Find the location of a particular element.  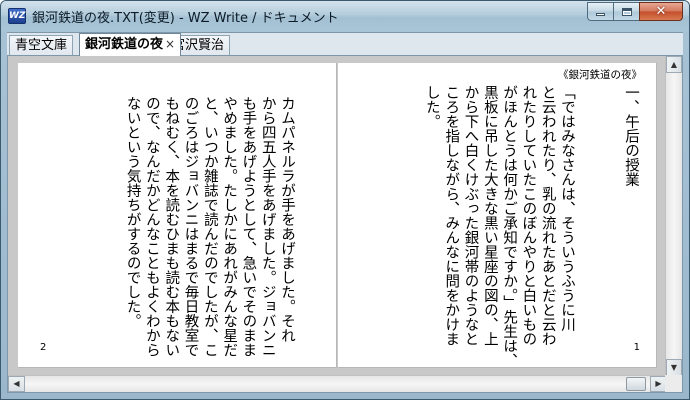

horizontal-scroll-thumb is located at coordinates (636, 384).